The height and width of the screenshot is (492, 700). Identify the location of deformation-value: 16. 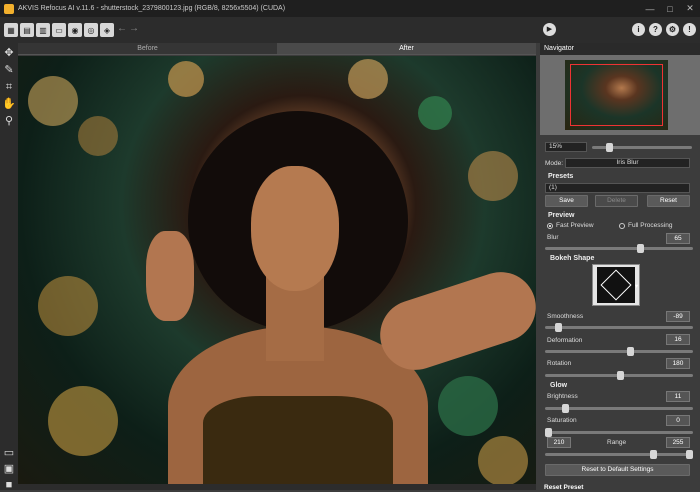
(678, 339).